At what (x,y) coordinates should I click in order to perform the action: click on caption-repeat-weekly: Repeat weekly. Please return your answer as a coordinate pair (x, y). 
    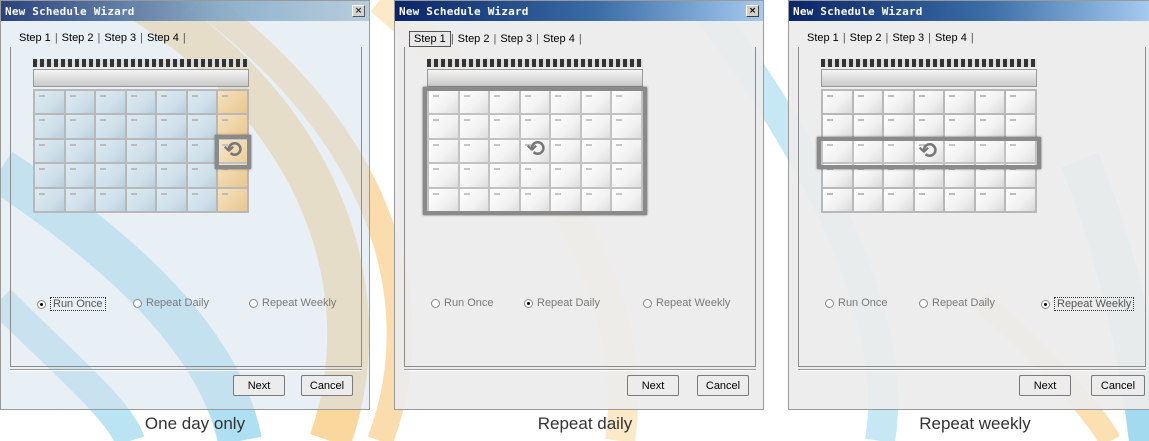
    Looking at the image, I should click on (975, 423).